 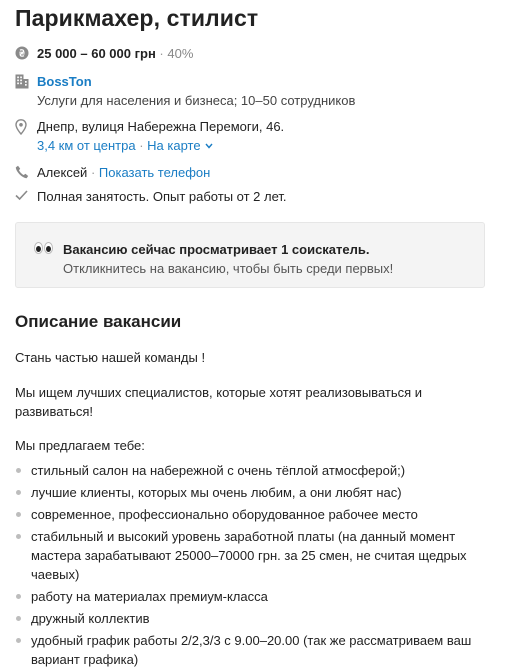 What do you see at coordinates (254, 618) in the screenshot?
I see `list-item: дружный коллектив` at bounding box center [254, 618].